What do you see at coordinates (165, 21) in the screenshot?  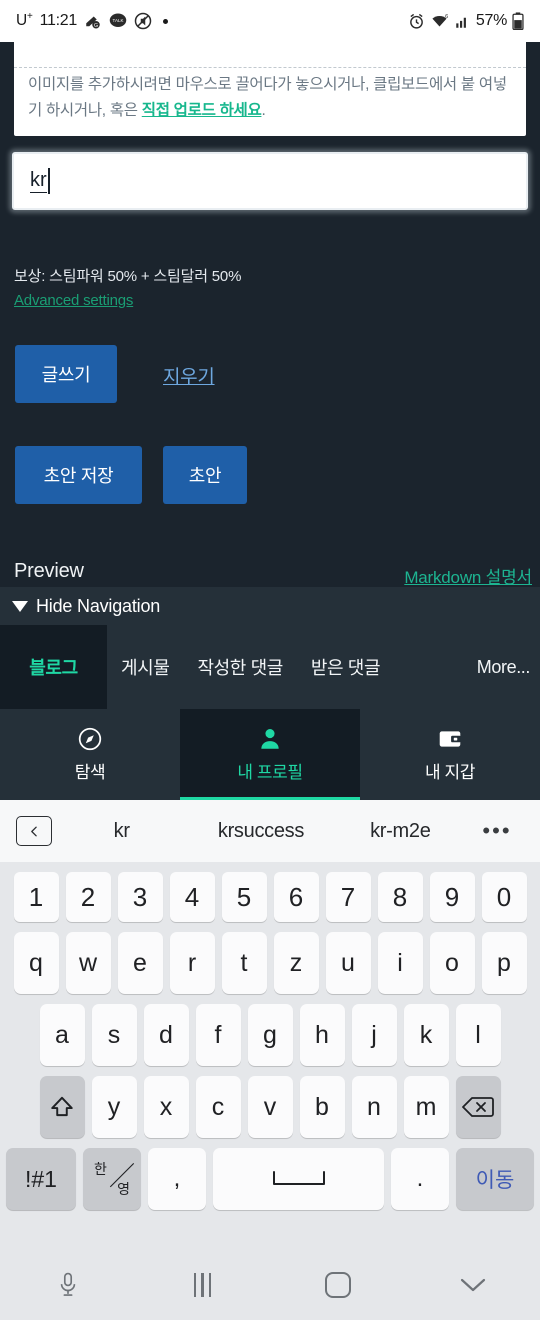 I see `dot-icon` at bounding box center [165, 21].